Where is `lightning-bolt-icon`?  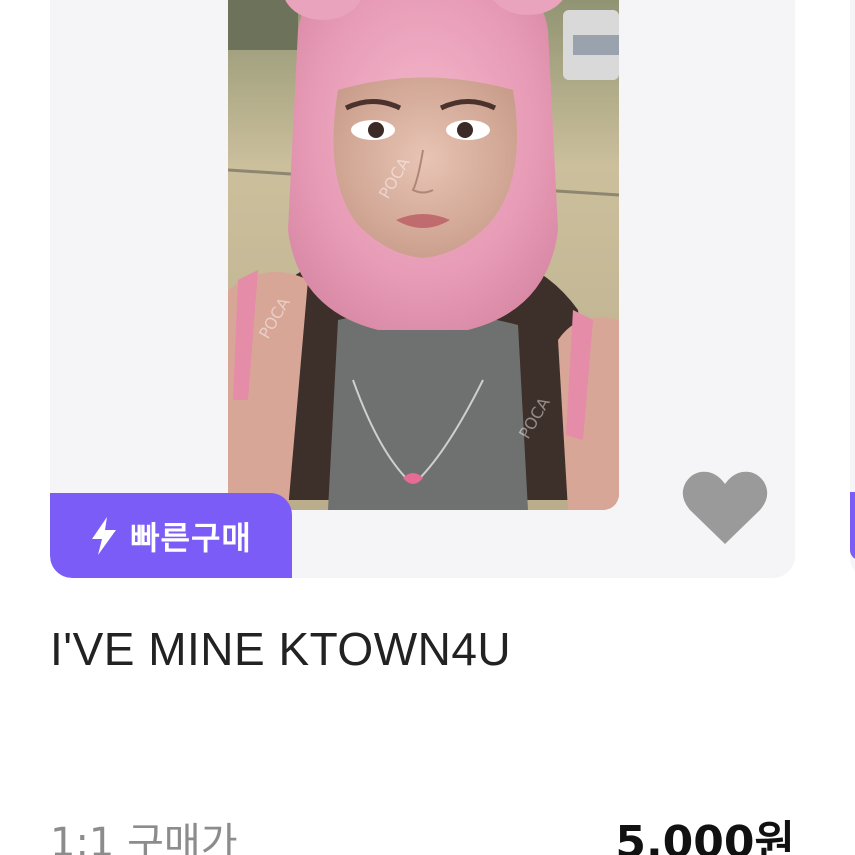
lightning-bolt-icon is located at coordinates (104, 535).